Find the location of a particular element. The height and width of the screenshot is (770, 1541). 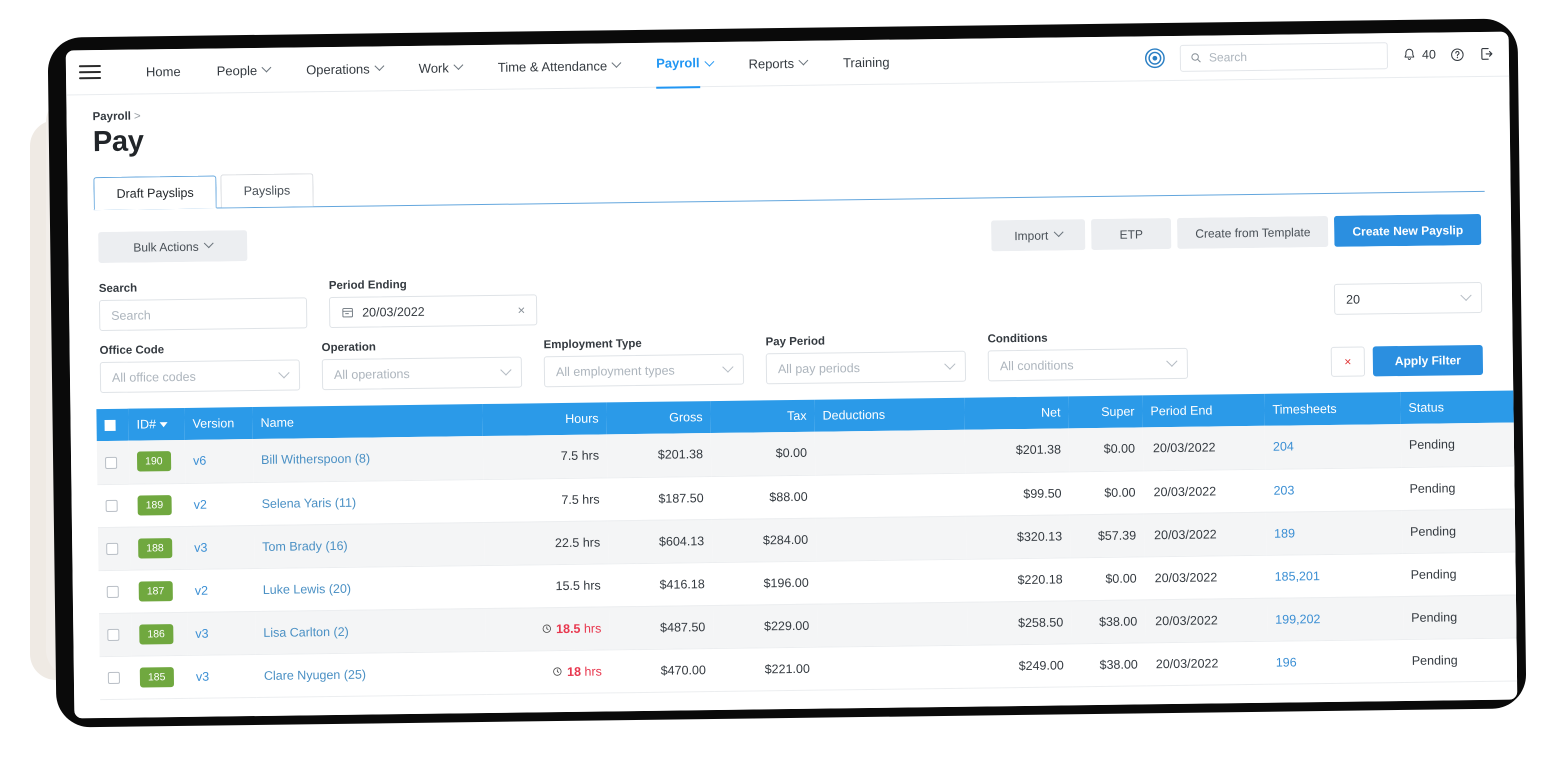

bulk-actions-button: Bulk Actions is located at coordinates (173, 247).